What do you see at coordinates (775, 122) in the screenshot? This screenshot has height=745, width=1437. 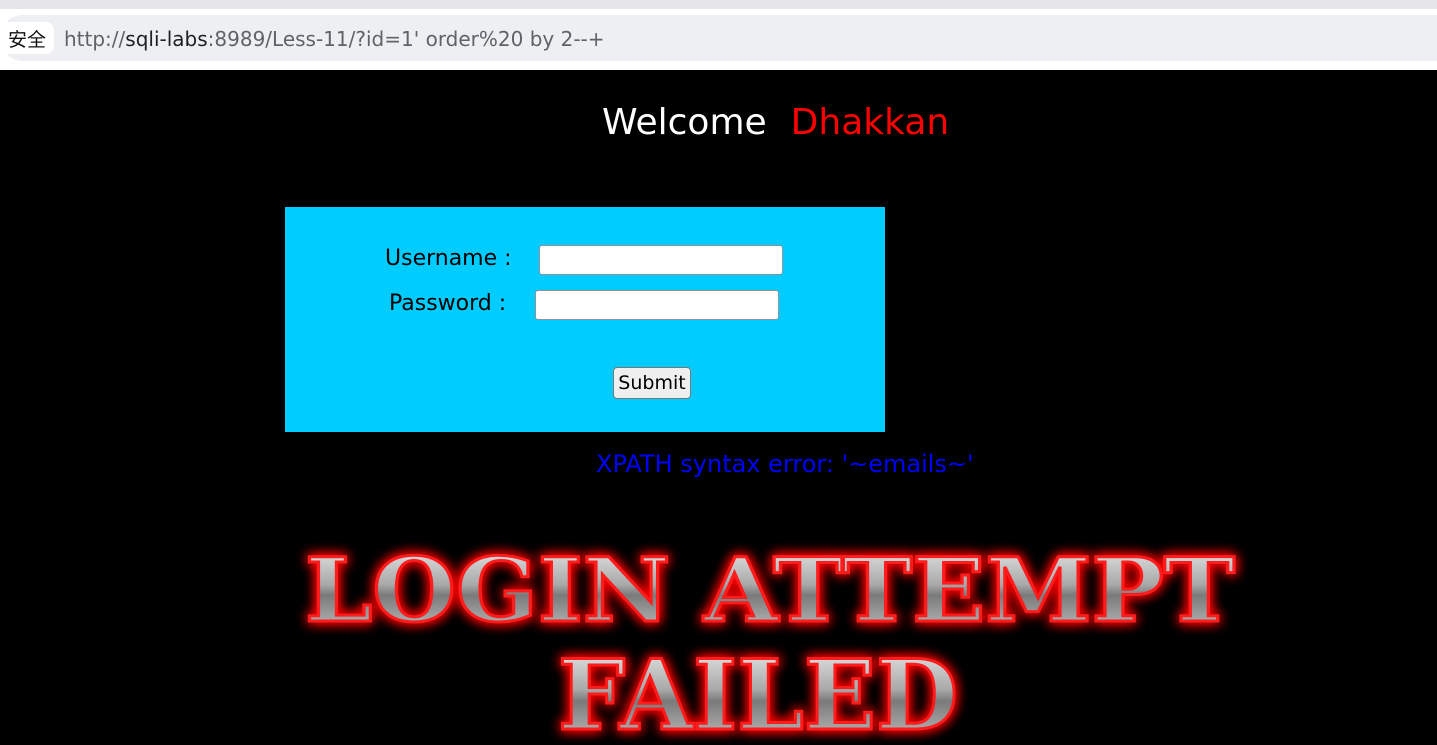 I see `welcome-heading: Welcome Dhakkan` at bounding box center [775, 122].